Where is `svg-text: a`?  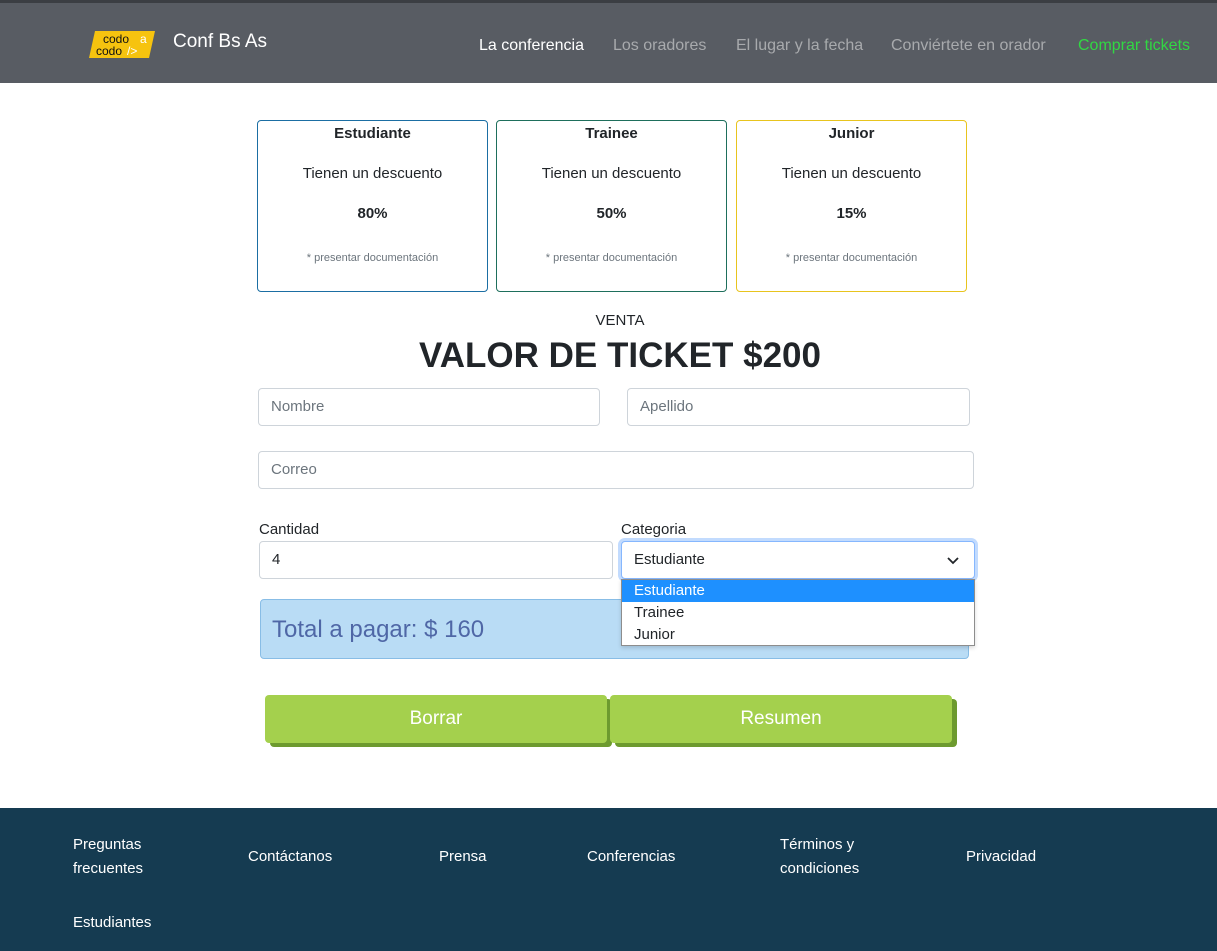
svg-text: a is located at coordinates (143, 39).